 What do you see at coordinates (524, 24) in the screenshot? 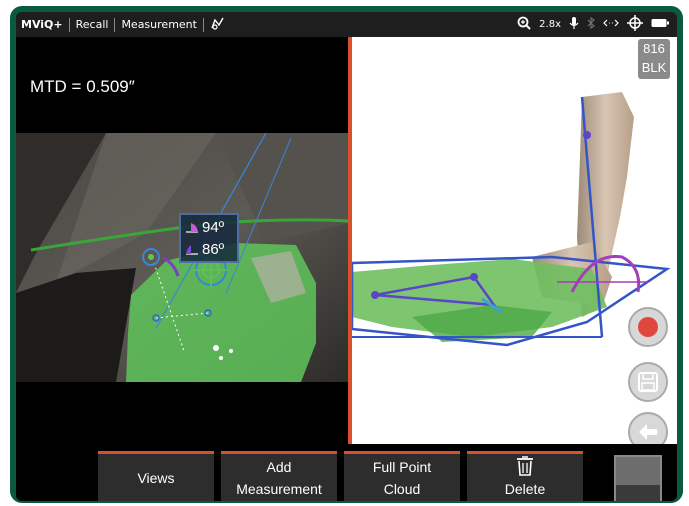
I see `zoom-icon` at bounding box center [524, 24].